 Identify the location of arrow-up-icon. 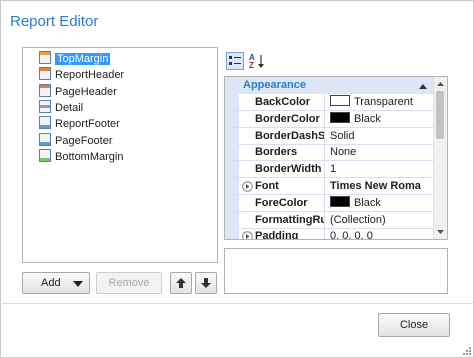
(181, 283).